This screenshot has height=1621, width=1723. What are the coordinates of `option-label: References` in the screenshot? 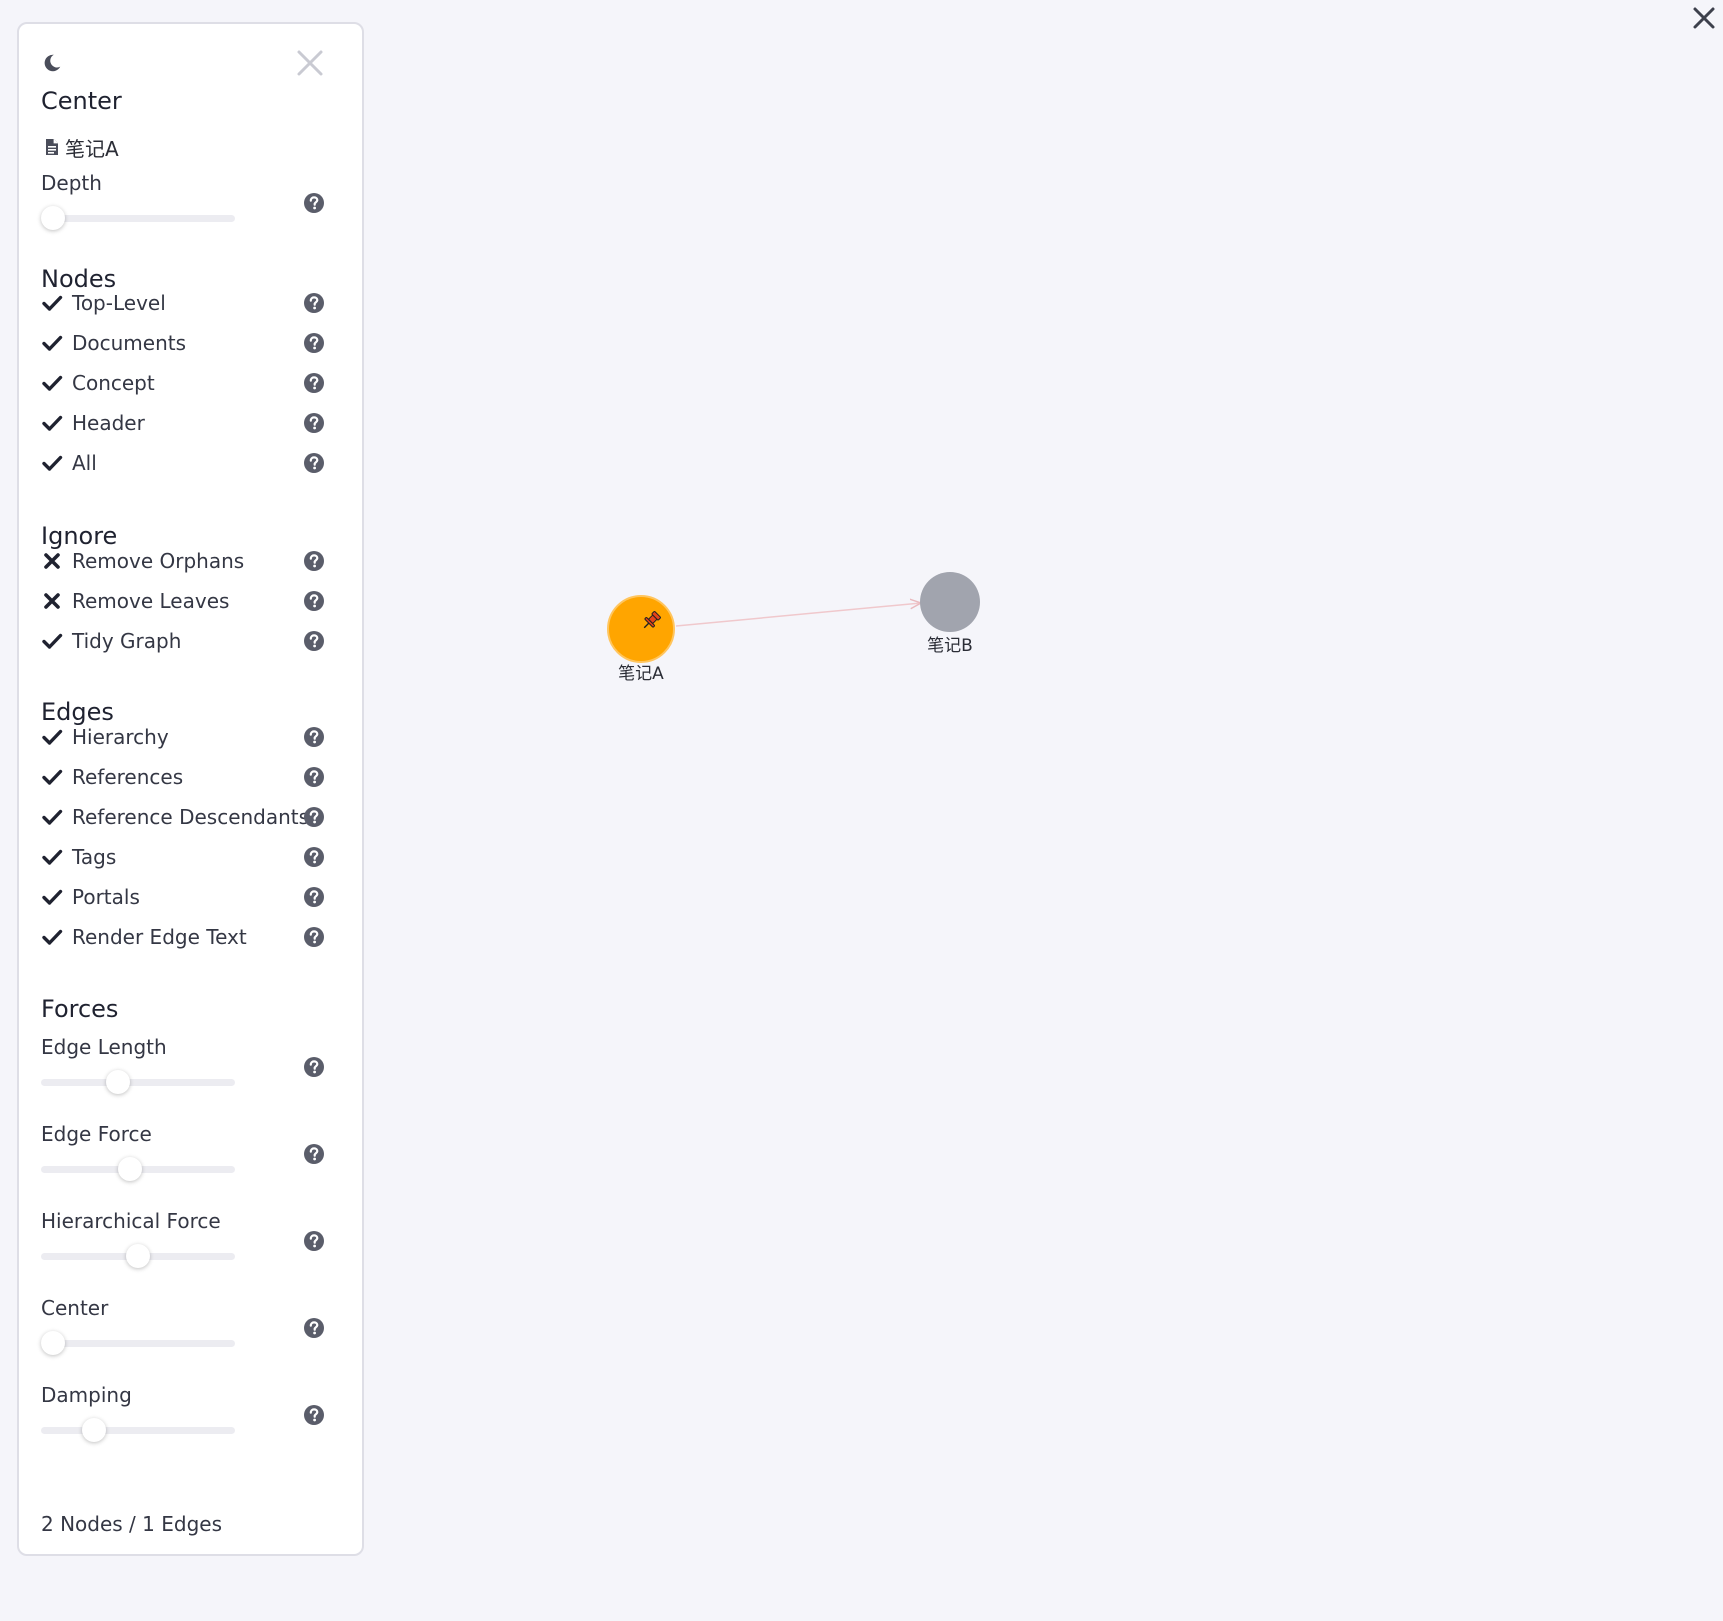 It's located at (128, 777).